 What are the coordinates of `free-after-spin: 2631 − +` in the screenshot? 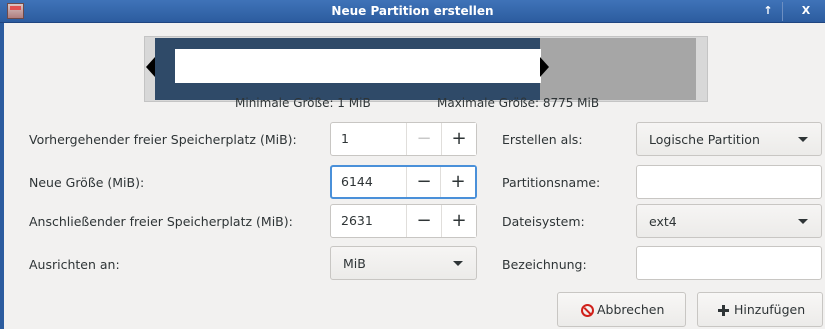 It's located at (403, 221).